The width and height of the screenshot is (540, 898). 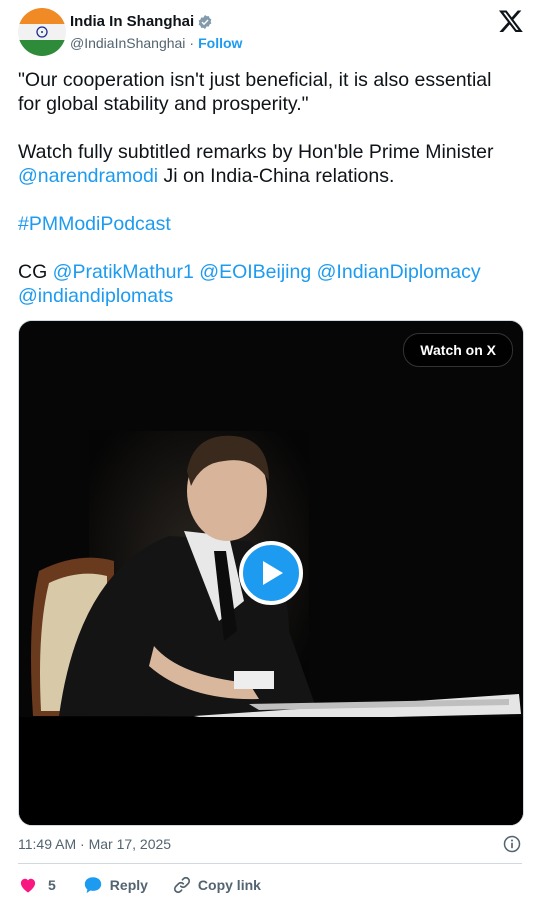 What do you see at coordinates (92, 885) in the screenshot?
I see `reply-icon` at bounding box center [92, 885].